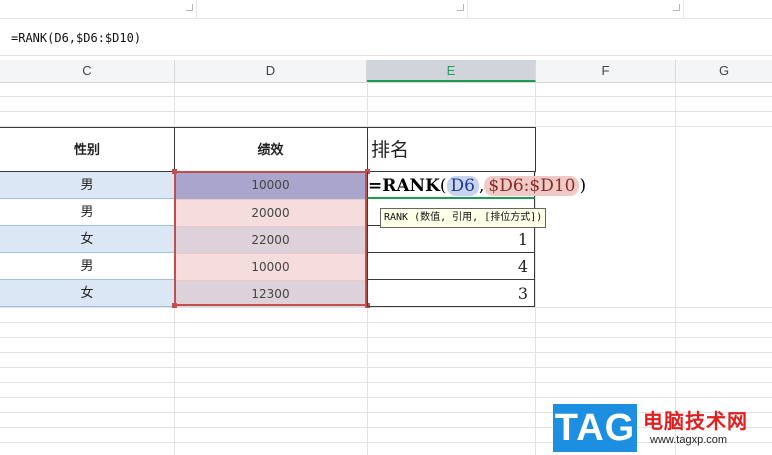  Describe the element at coordinates (270, 238) in the screenshot. I see `reference-range-outline` at that location.